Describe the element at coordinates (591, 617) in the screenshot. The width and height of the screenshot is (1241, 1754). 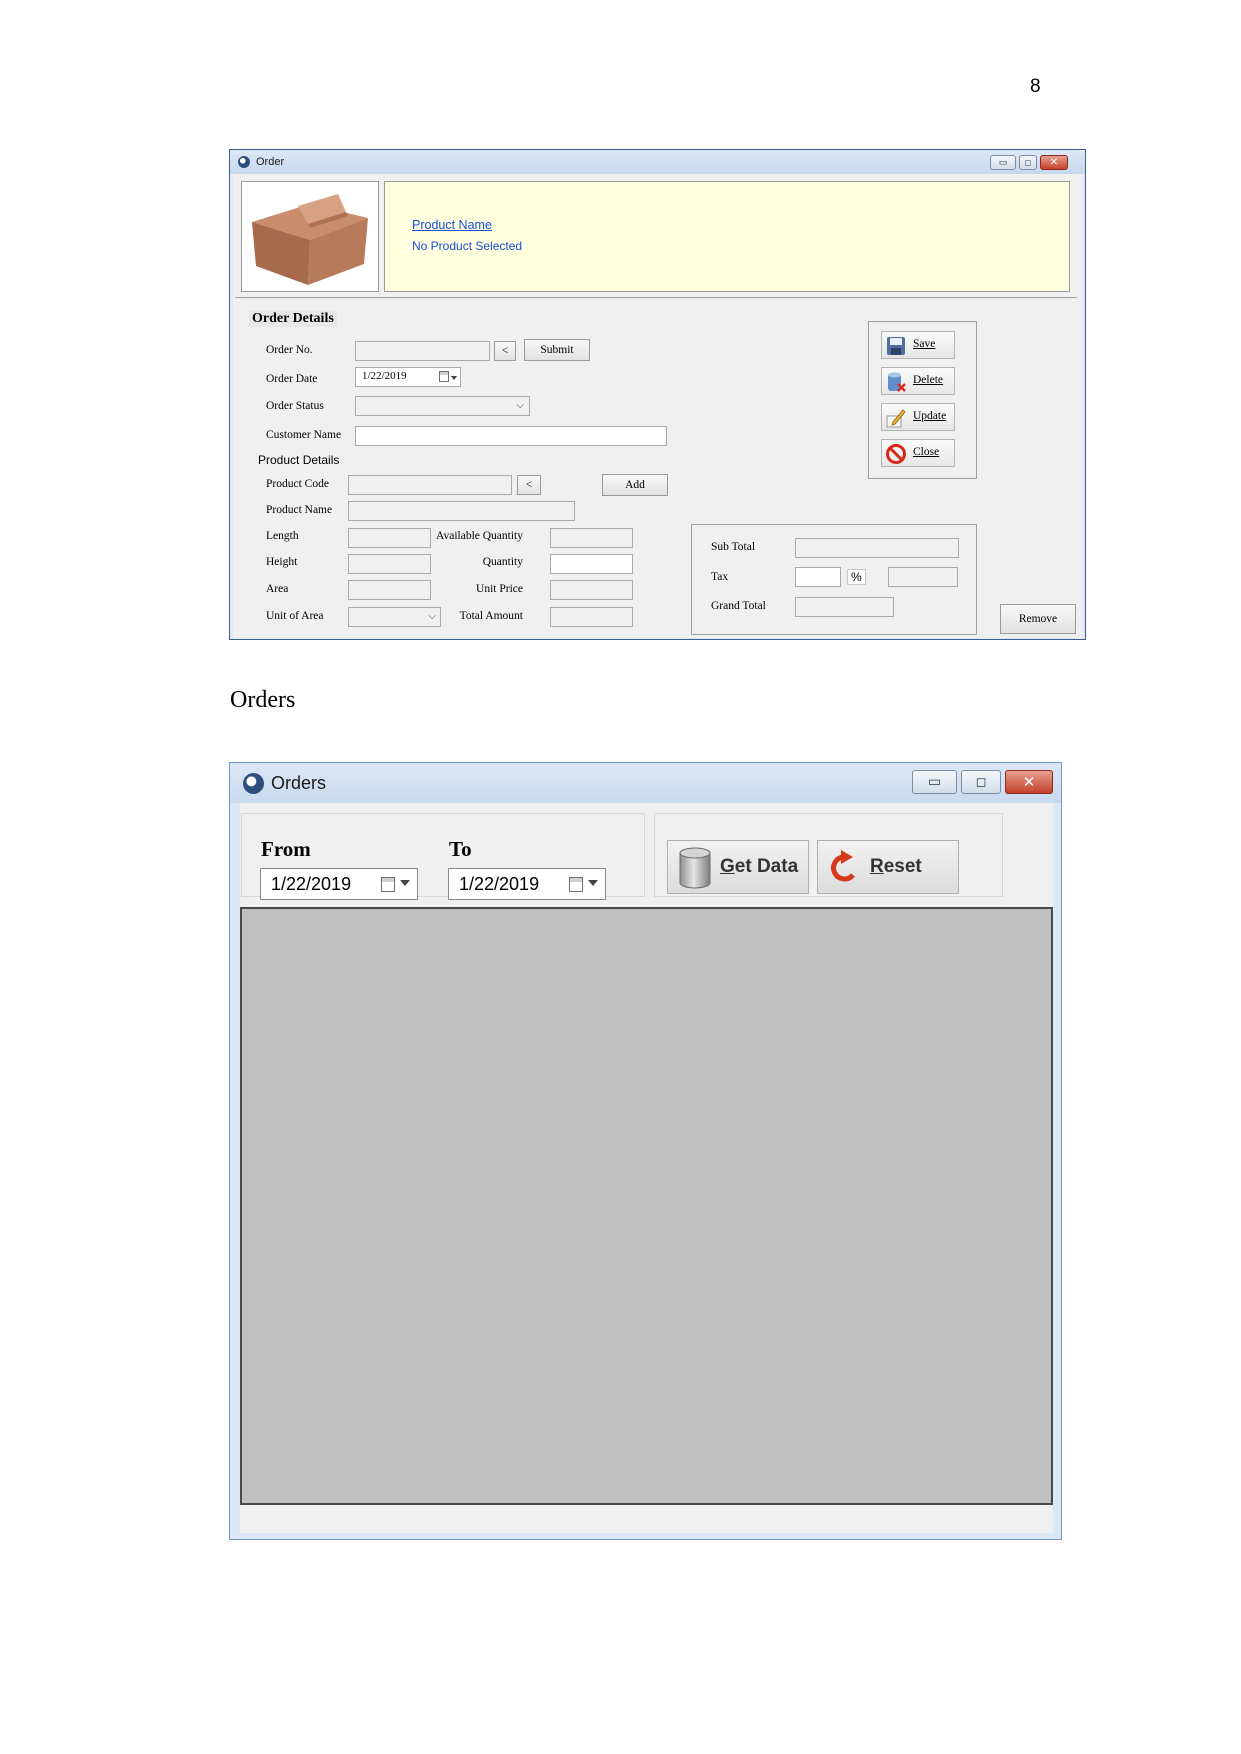
I see `total-amount-input` at that location.